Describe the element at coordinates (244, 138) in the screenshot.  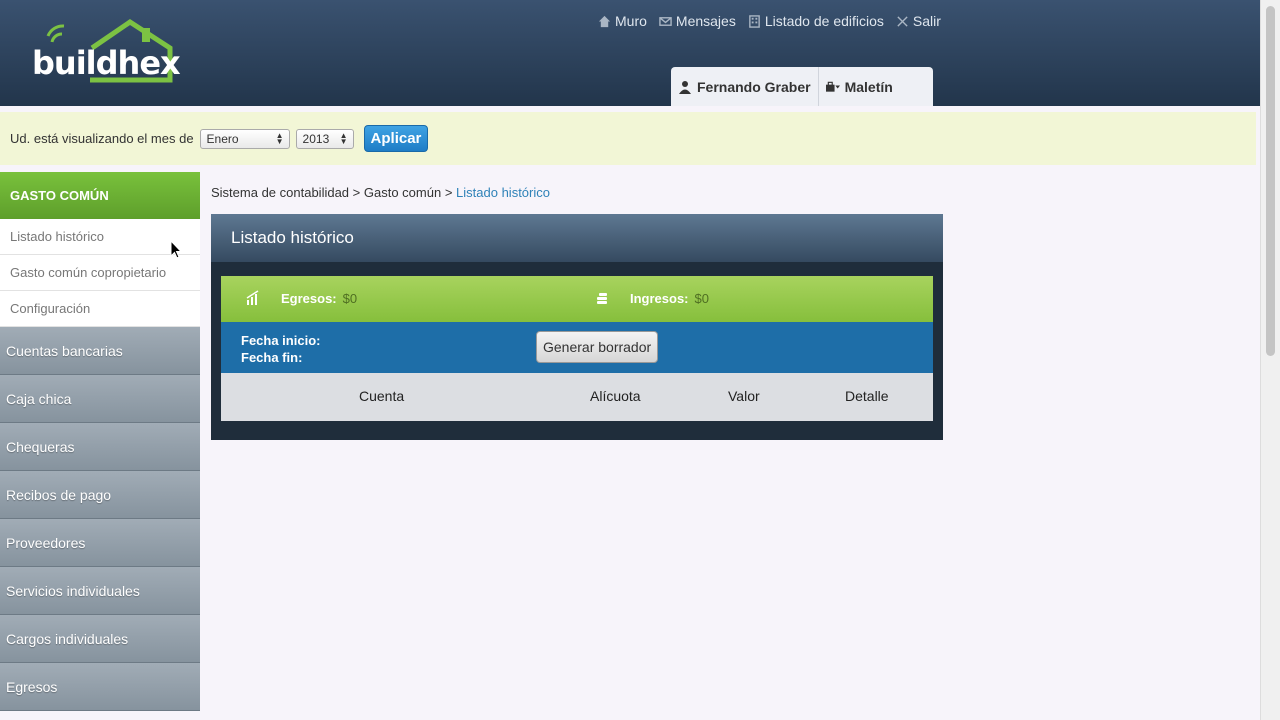
I see `month-select: Enero ▲ ▼` at that location.